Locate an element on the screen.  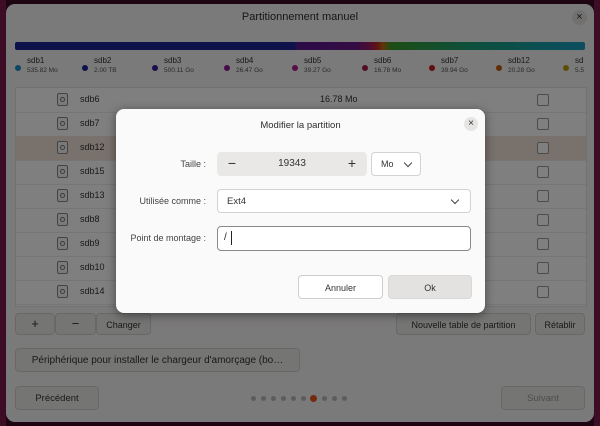
size-label: Taille : is located at coordinates (193, 164).